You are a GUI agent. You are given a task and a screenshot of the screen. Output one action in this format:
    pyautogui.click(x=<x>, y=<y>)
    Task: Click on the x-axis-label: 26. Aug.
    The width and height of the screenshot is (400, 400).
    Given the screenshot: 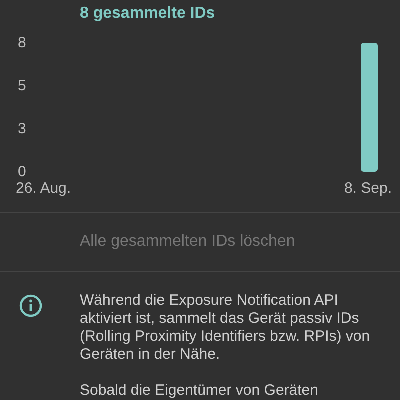 What is the action you would take?
    pyautogui.click(x=44, y=188)
    